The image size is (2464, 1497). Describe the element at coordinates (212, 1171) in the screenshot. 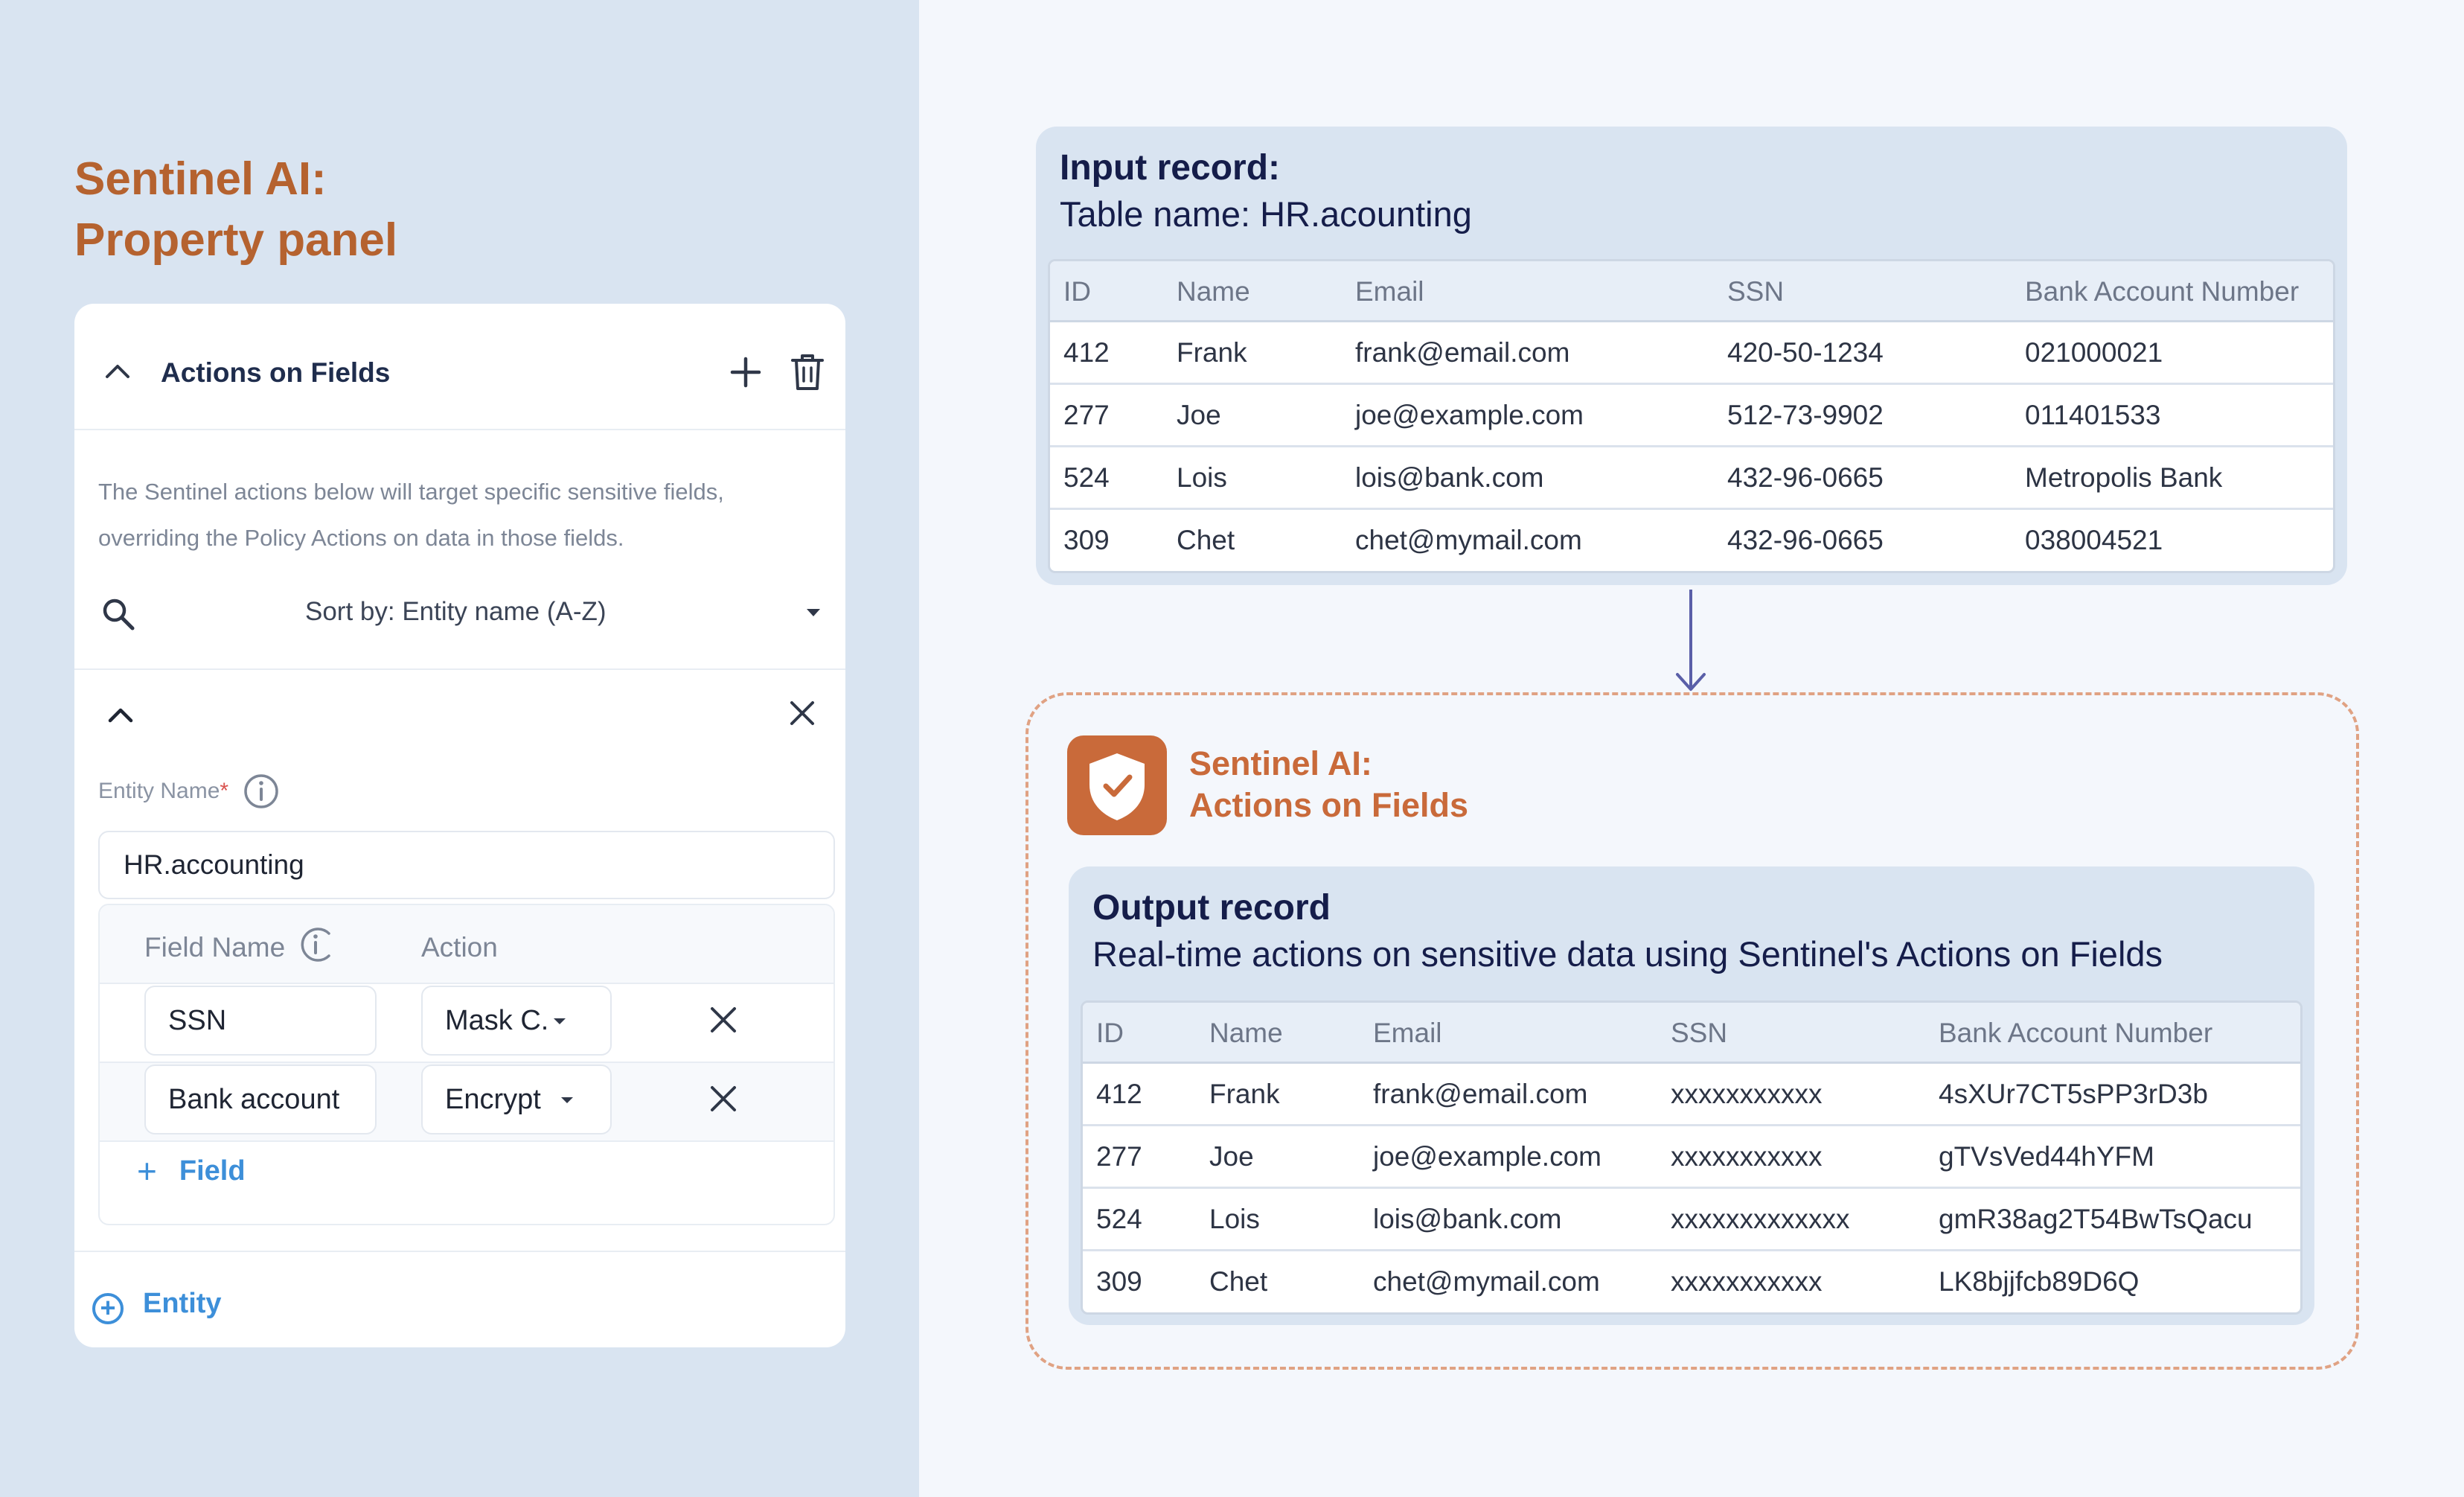

I see `add-field-label: Field` at that location.